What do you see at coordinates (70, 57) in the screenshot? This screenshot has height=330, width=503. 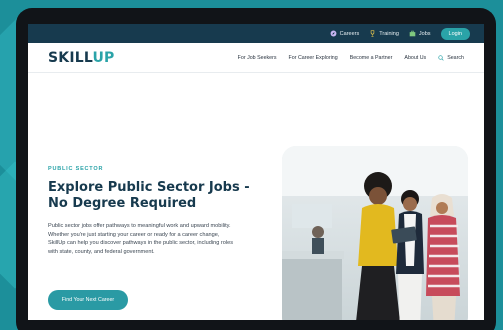 I see `logo-text: SKILL` at bounding box center [70, 57].